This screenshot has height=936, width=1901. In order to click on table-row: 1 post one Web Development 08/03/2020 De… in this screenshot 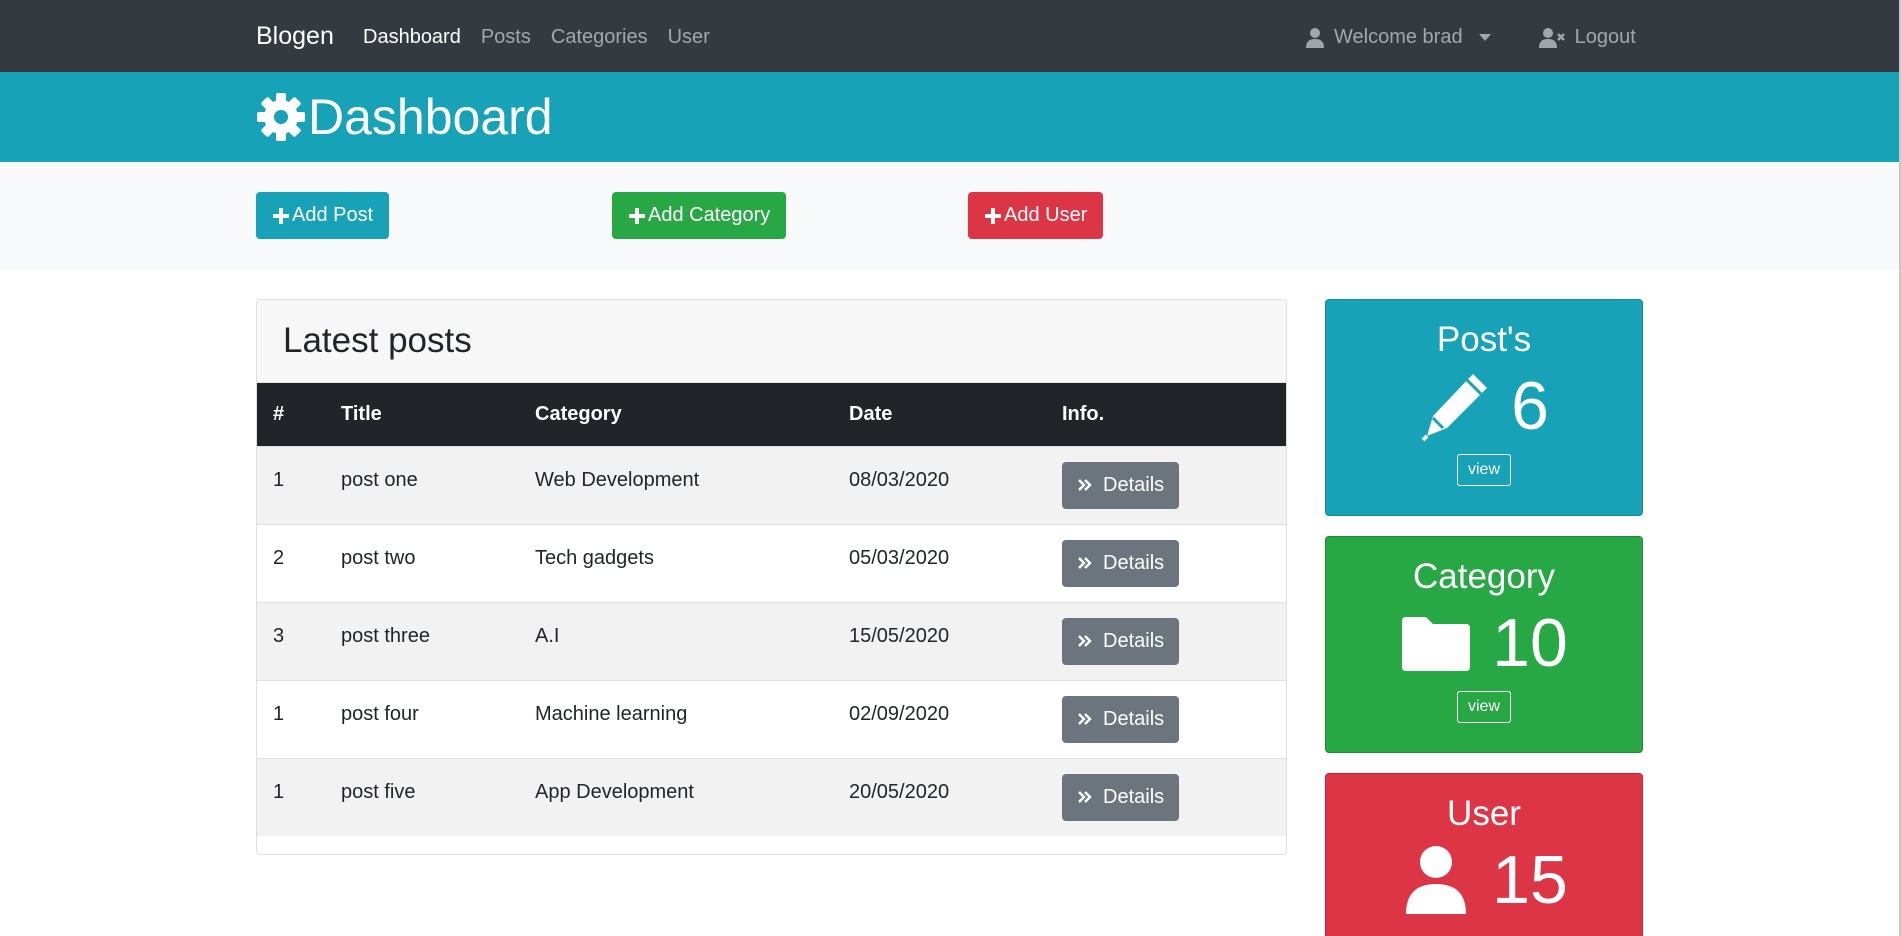, I will do `click(771, 485)`.